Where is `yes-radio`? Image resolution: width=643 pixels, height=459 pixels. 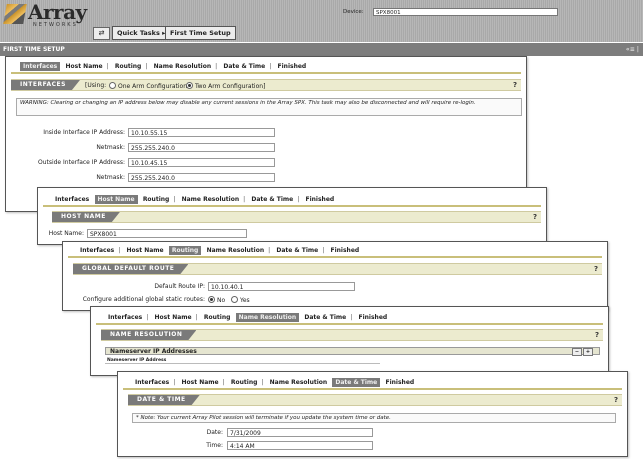 yes-radio is located at coordinates (234, 299).